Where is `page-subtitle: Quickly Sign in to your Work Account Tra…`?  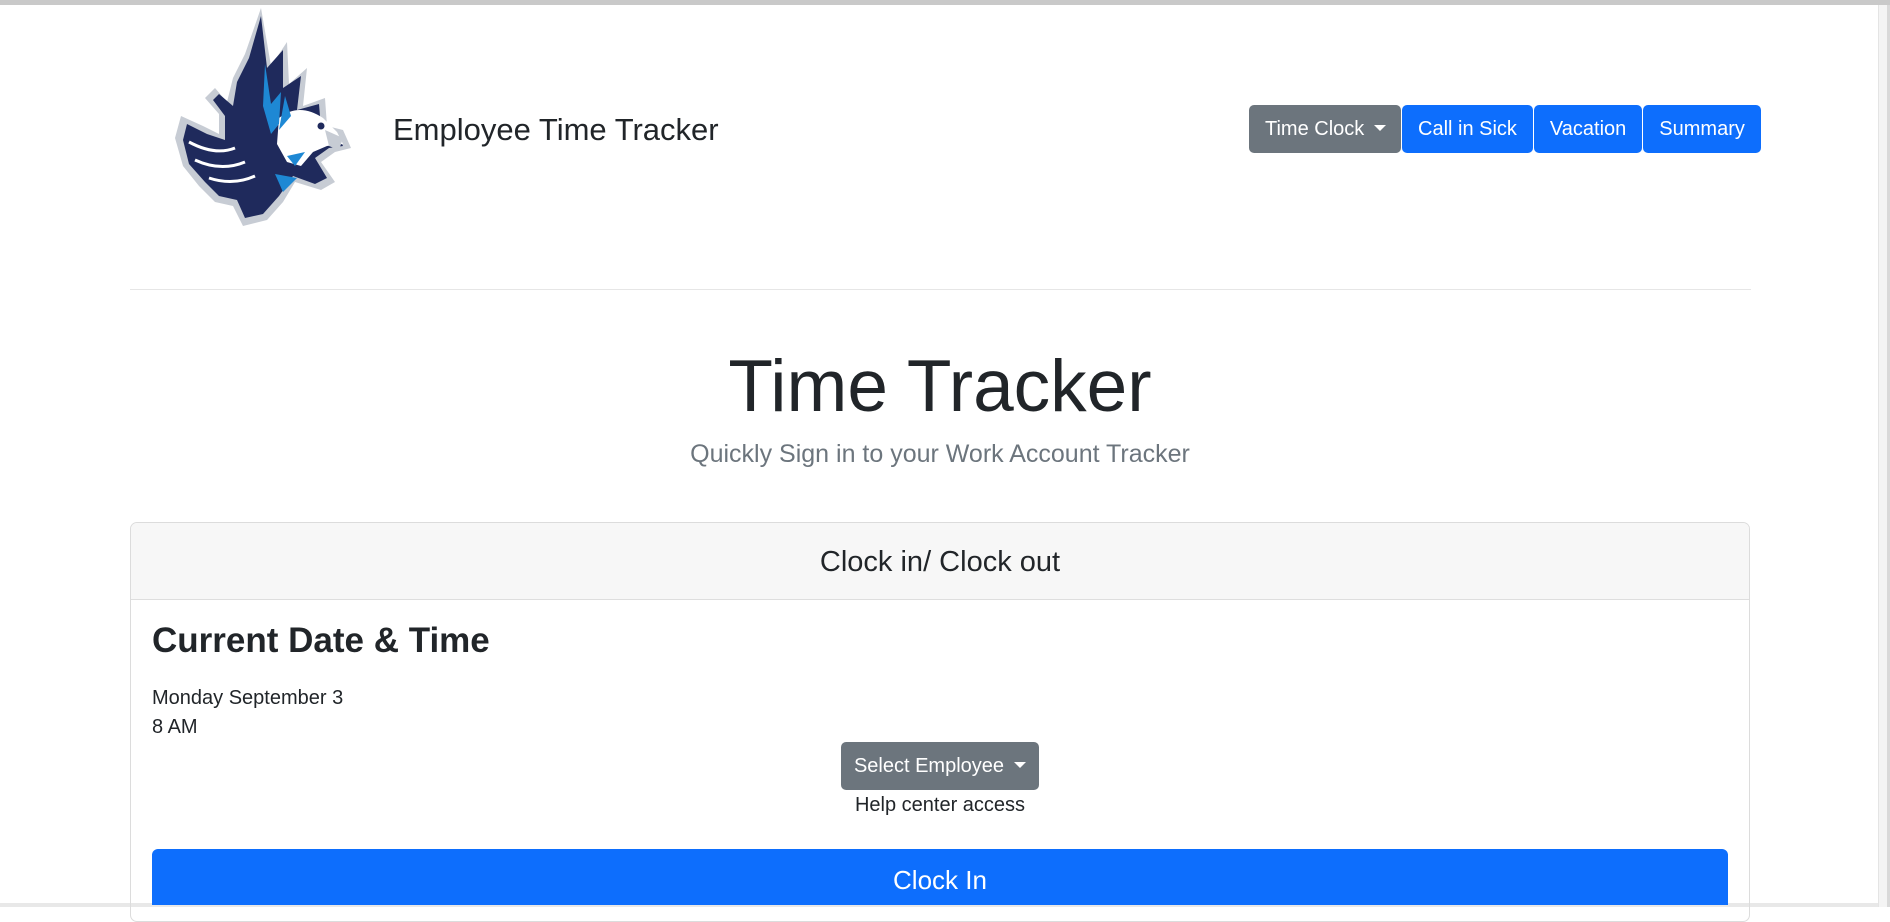
page-subtitle: Quickly Sign in to your Work Account Tra… is located at coordinates (940, 454).